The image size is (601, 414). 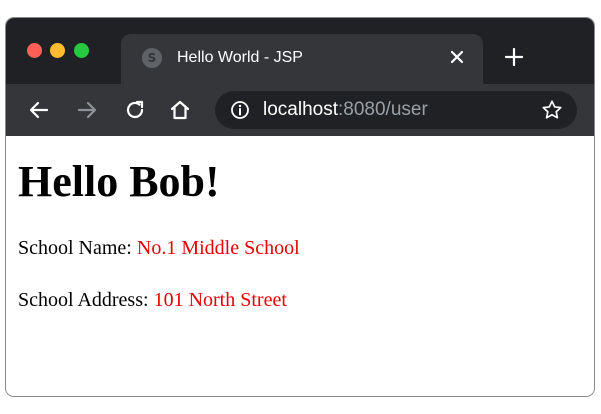 I want to click on close-icon, so click(x=457, y=57).